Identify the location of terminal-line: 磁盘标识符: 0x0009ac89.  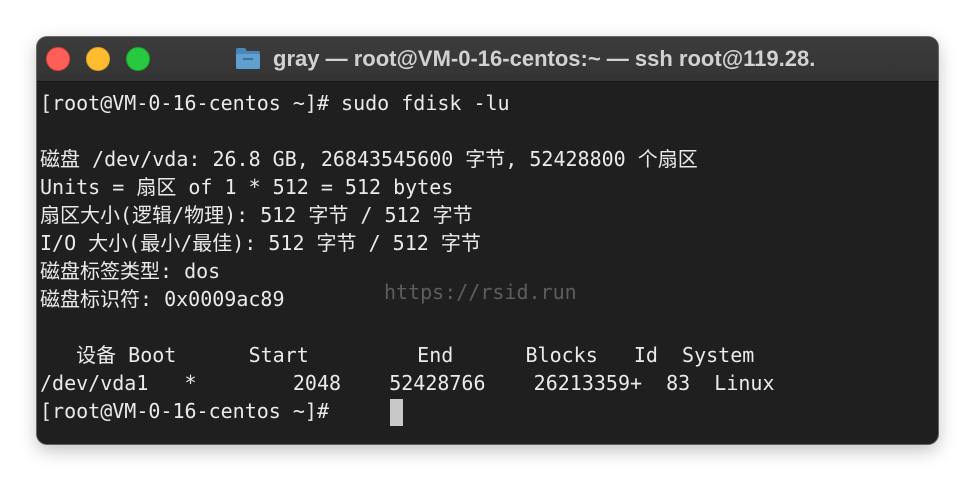
(162, 299).